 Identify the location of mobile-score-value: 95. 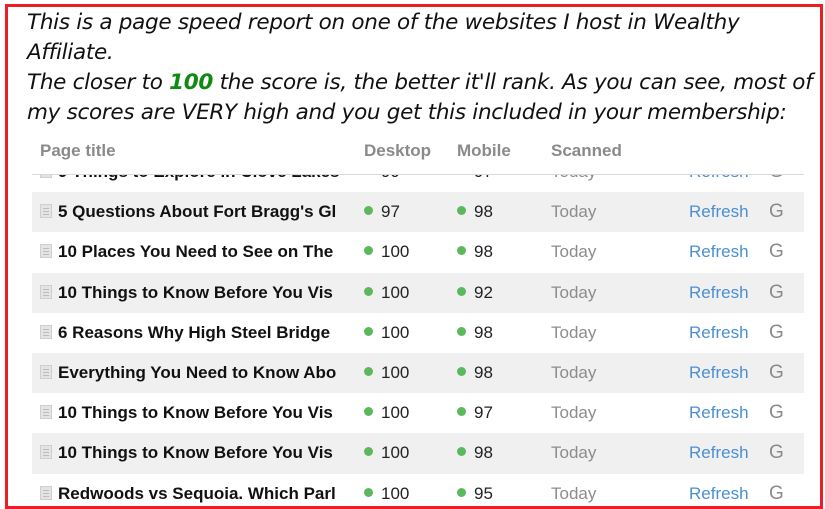
(483, 493).